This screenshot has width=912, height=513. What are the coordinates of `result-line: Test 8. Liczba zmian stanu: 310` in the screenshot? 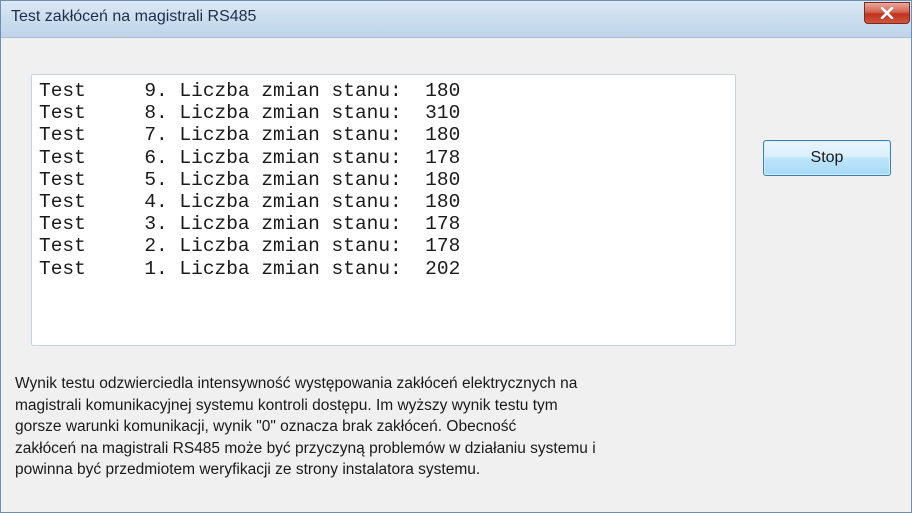 It's located at (250, 113).